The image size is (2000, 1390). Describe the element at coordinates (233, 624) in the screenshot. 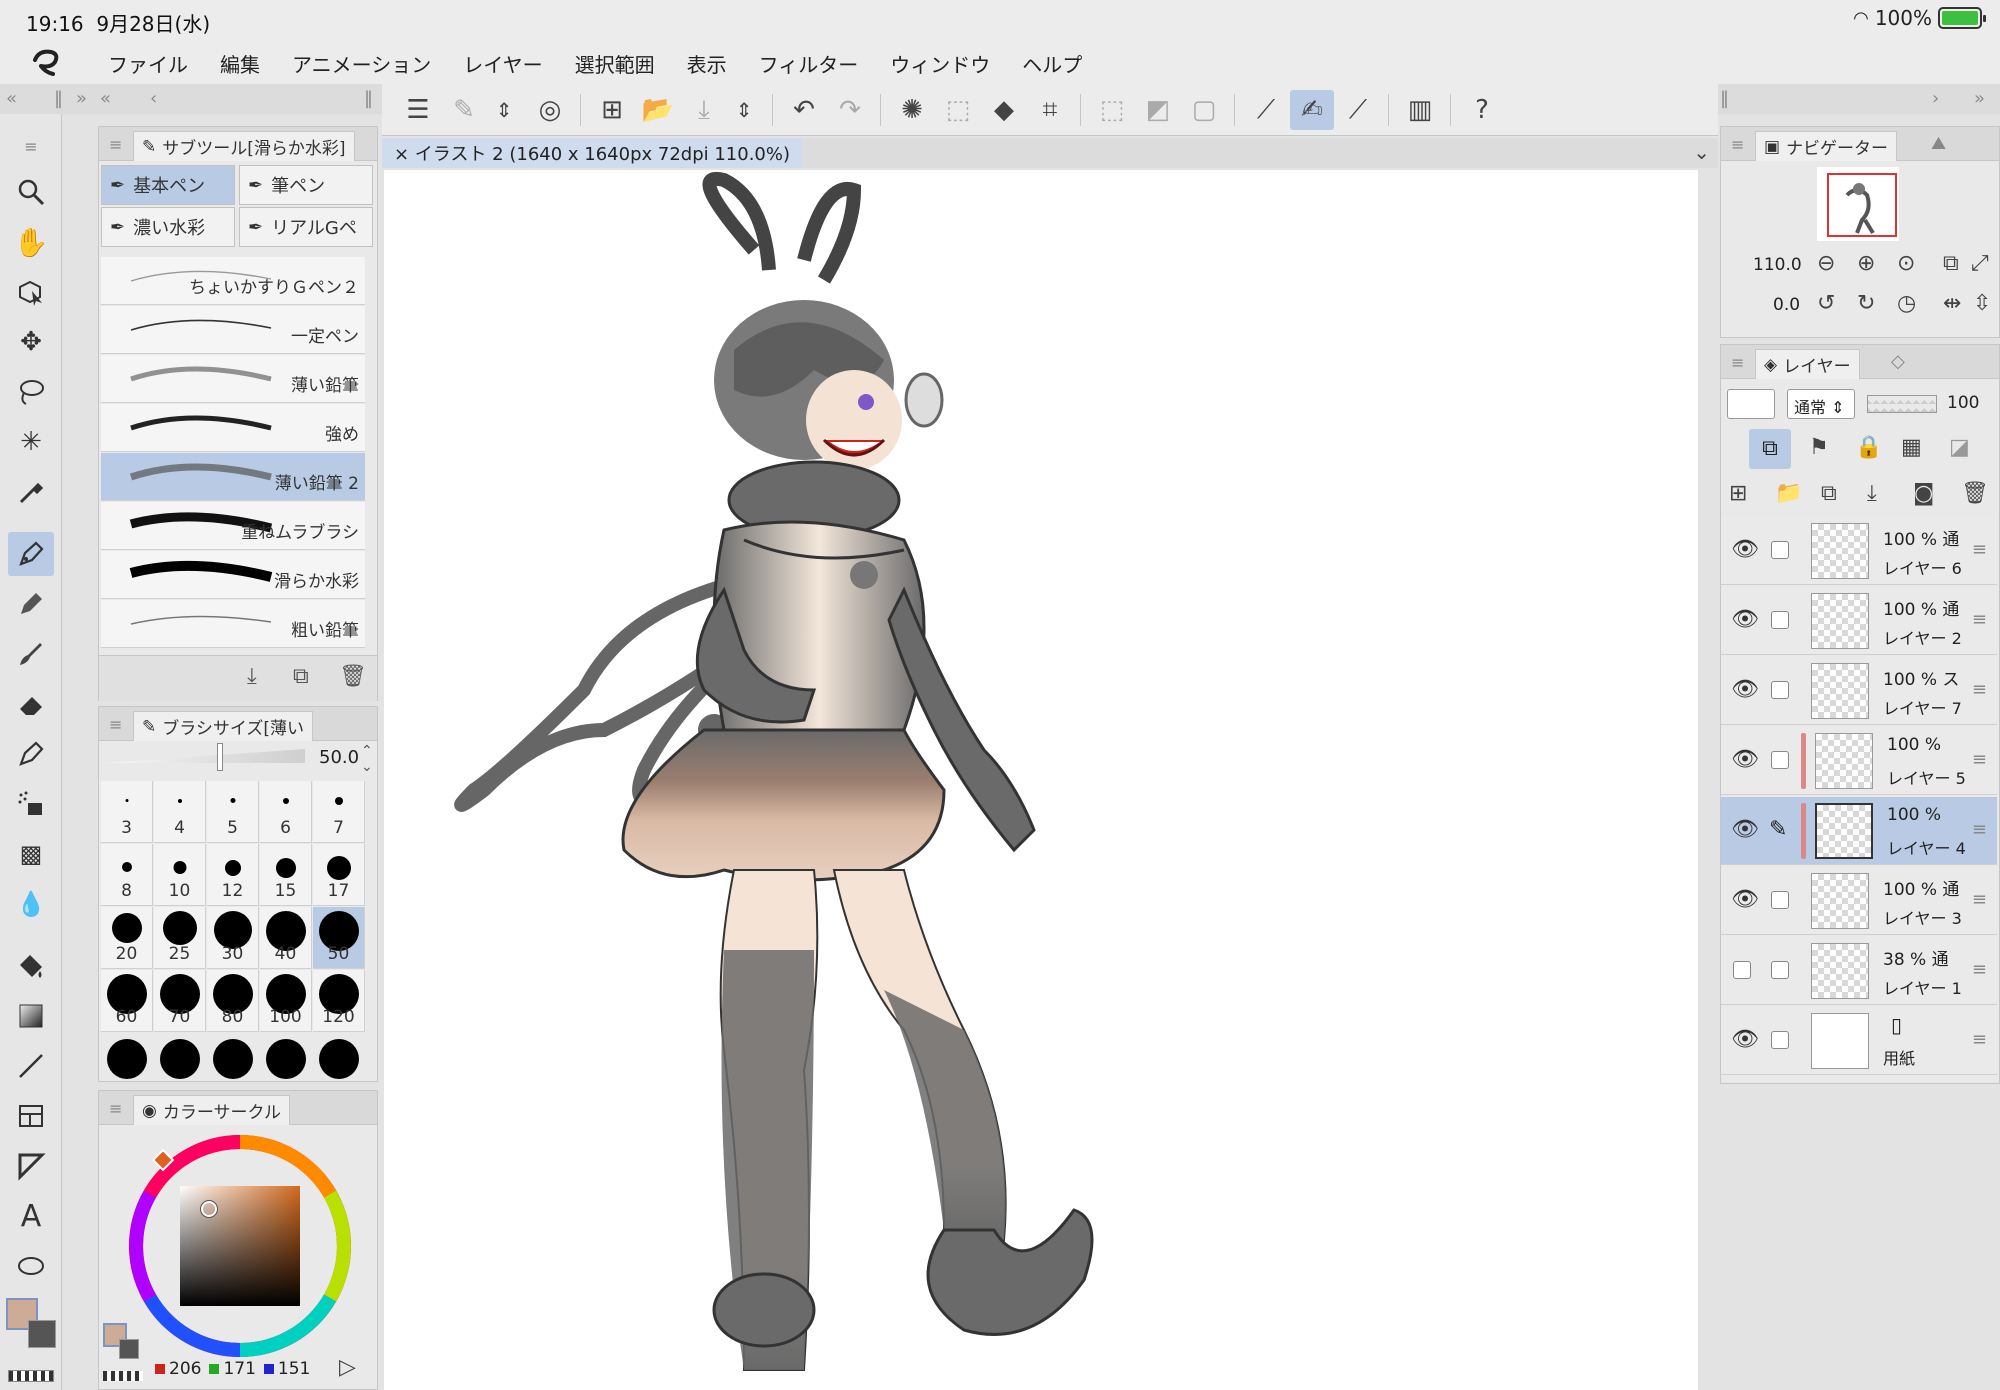

I see `brush-item: 粗い鉛筆` at that location.